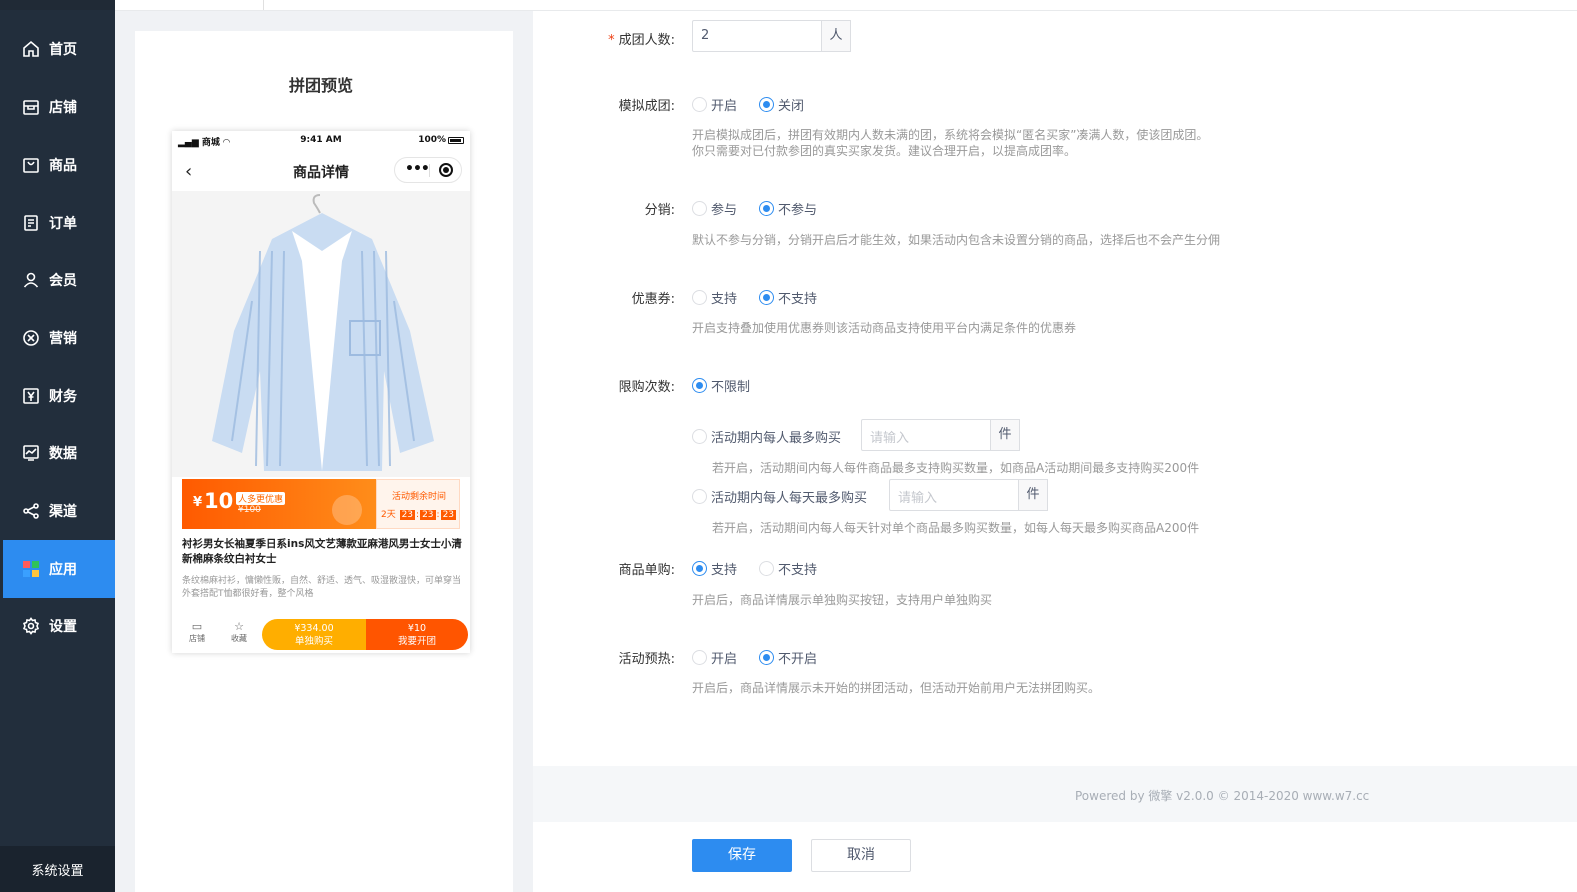 Image resolution: width=1577 pixels, height=892 pixels. Describe the element at coordinates (321, 171) in the screenshot. I see `phone-nav-bar: ‹ 商品详情 •••` at that location.